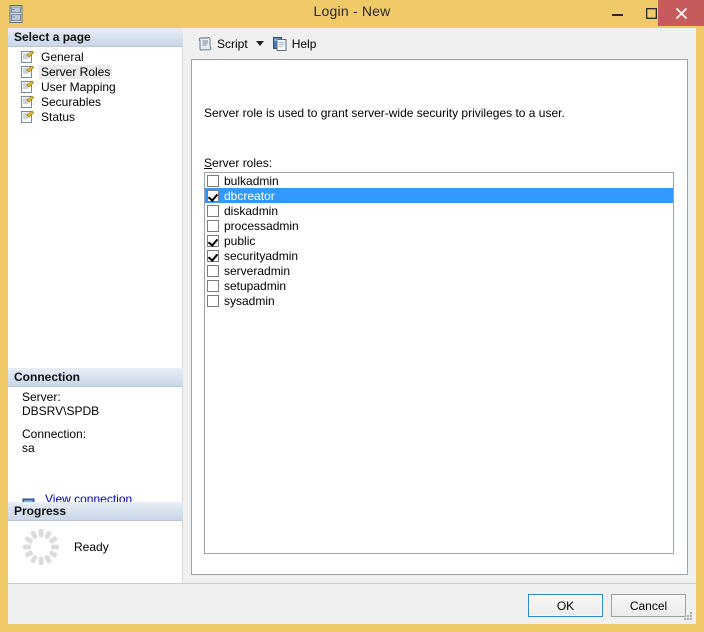  I want to click on role-label: processadmin, so click(261, 225).